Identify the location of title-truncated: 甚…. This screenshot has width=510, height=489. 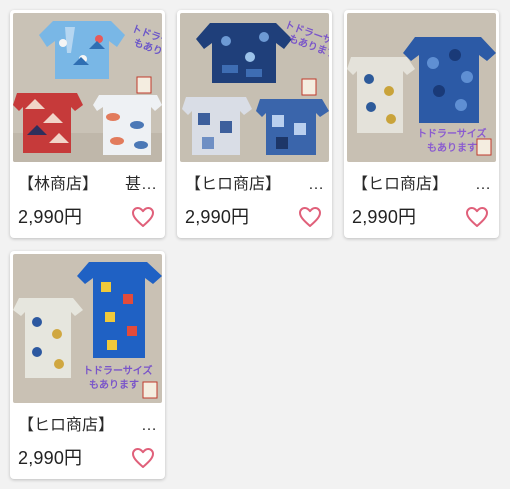
(140, 184).